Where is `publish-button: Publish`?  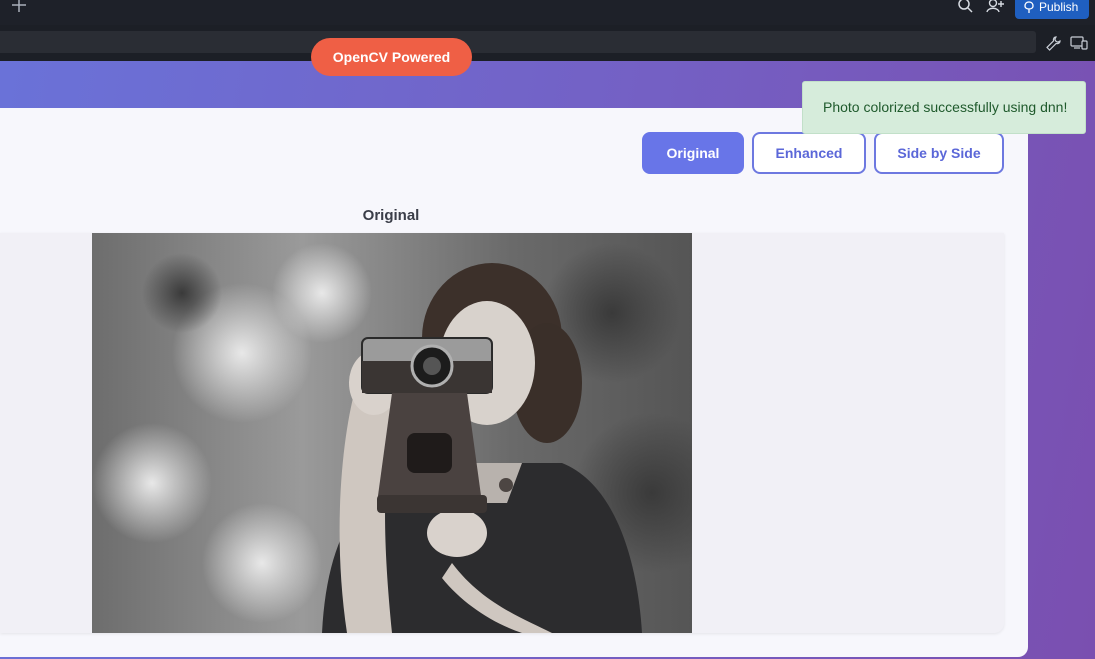 publish-button: Publish is located at coordinates (1052, 9).